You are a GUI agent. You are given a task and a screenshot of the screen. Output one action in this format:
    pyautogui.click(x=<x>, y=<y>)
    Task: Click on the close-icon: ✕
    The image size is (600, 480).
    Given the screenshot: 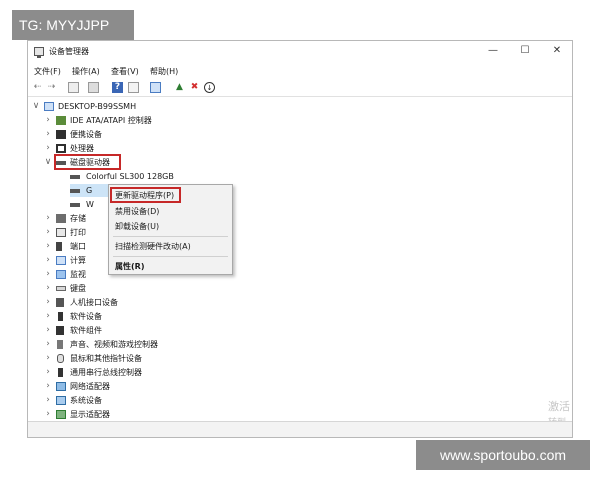 What is the action you would take?
    pyautogui.click(x=557, y=50)
    